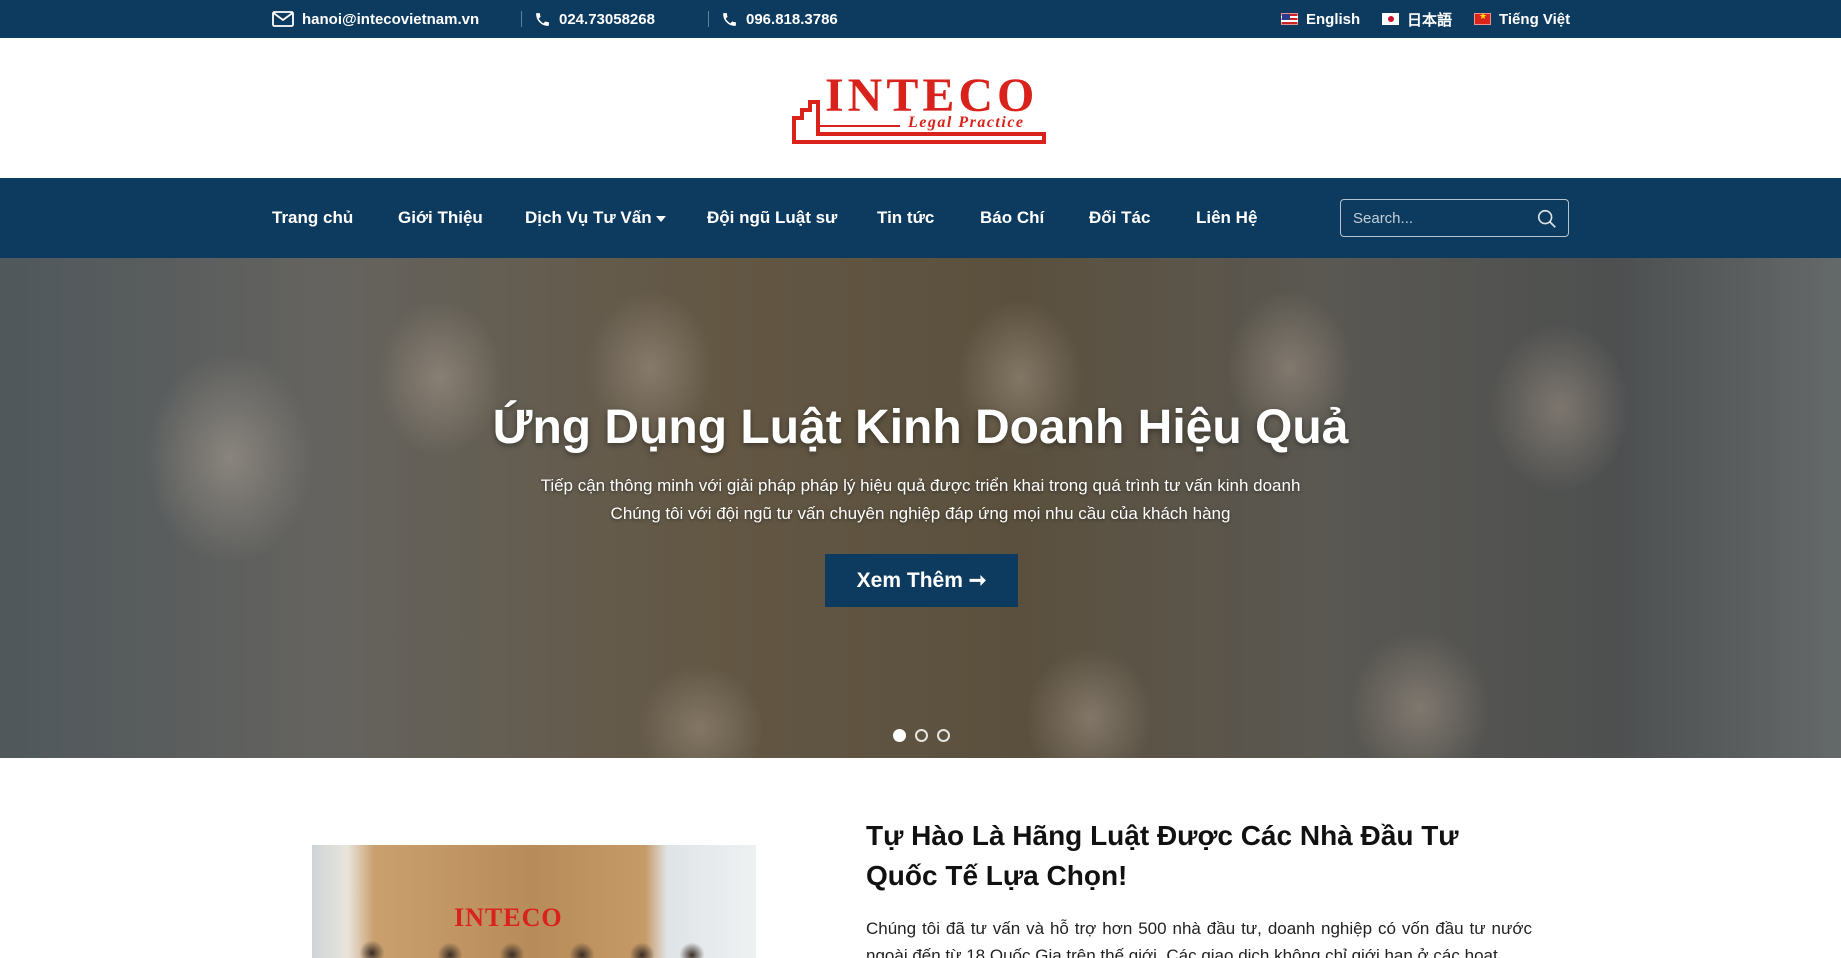 The width and height of the screenshot is (1841, 958). Describe the element at coordinates (283, 19) in the screenshot. I see `mail-icon` at that location.